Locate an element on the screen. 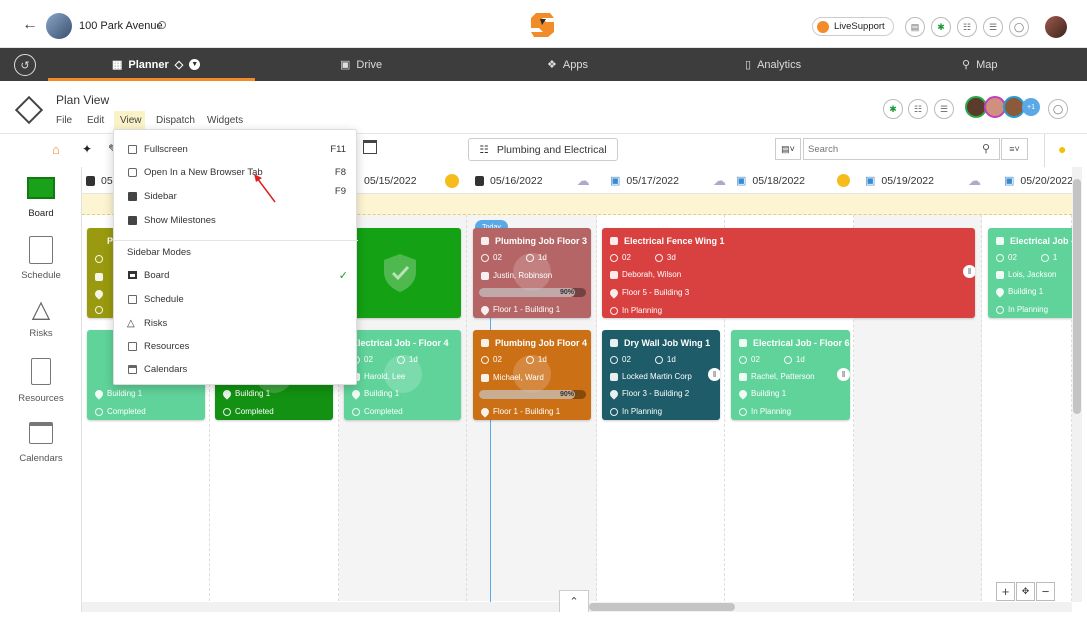 This screenshot has width=1087, height=620. drive-icon: ▣ is located at coordinates (345, 65).